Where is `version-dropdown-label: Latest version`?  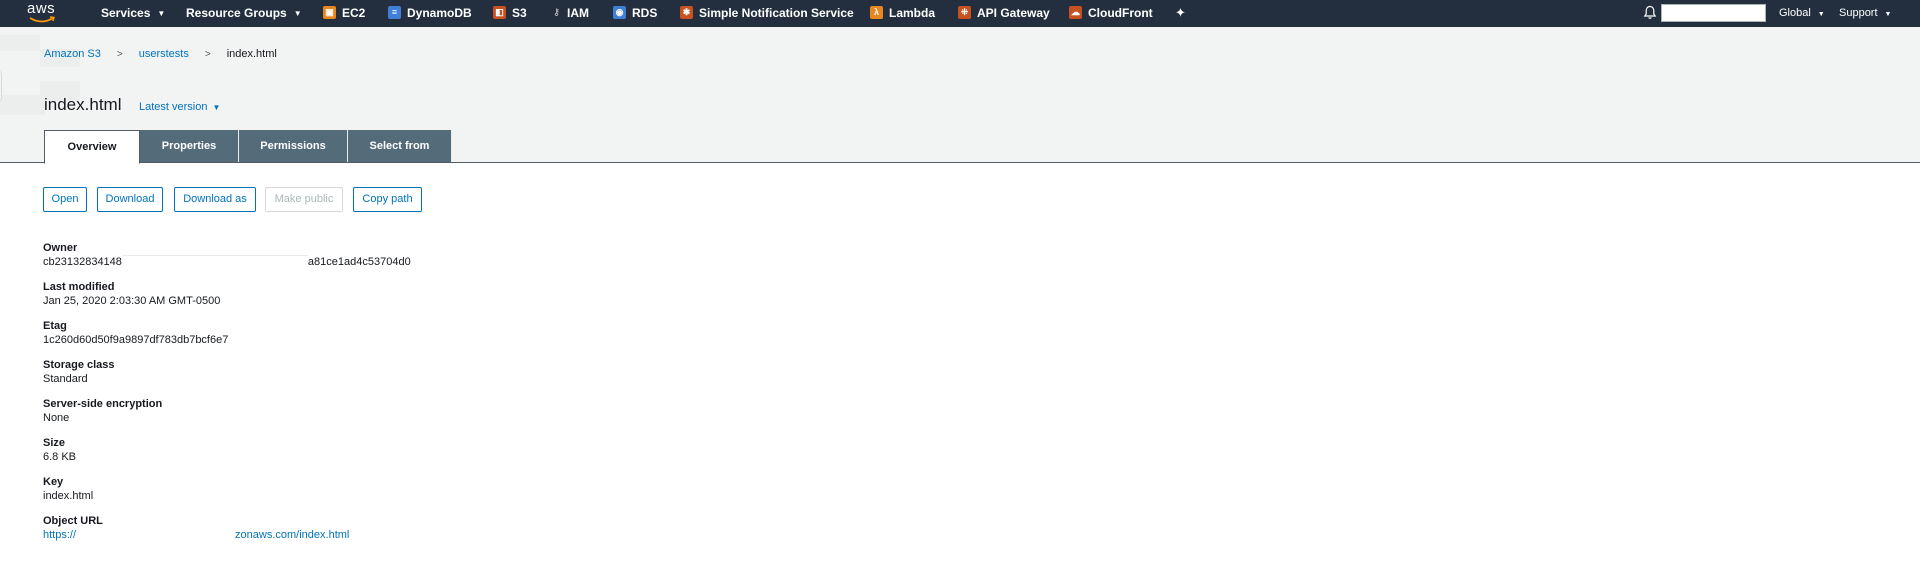 version-dropdown-label: Latest version is located at coordinates (173, 107).